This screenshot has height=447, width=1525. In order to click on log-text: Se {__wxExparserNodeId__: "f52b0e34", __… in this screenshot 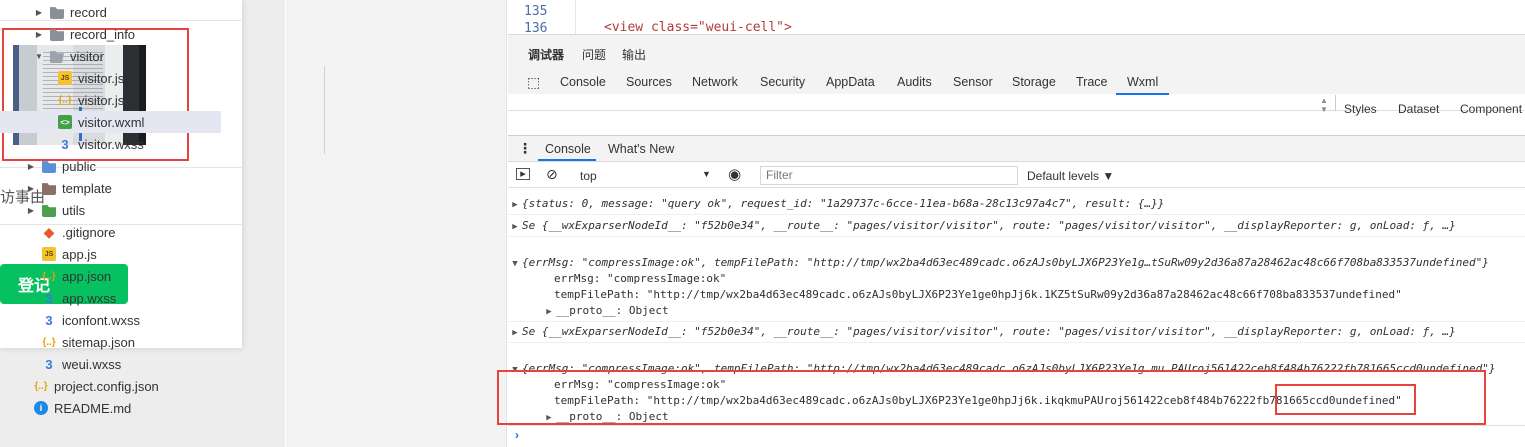, I will do `click(989, 225)`.